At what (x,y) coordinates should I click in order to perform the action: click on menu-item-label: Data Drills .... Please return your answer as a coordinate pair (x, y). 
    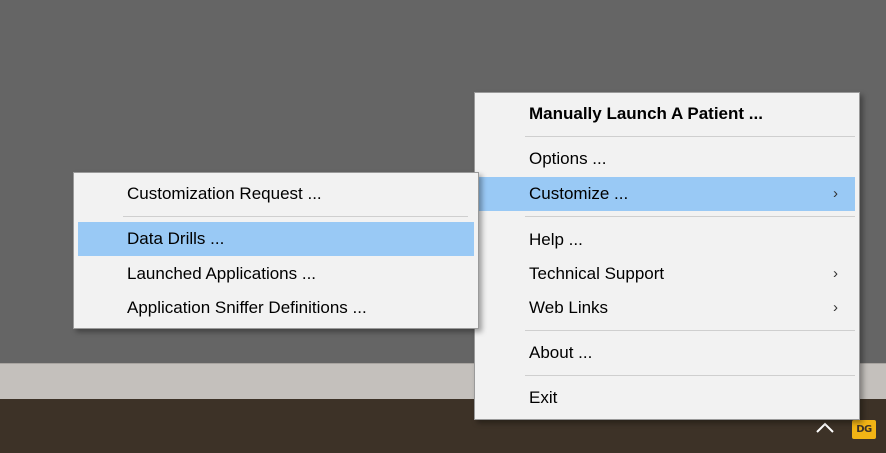
    Looking at the image, I should click on (176, 238).